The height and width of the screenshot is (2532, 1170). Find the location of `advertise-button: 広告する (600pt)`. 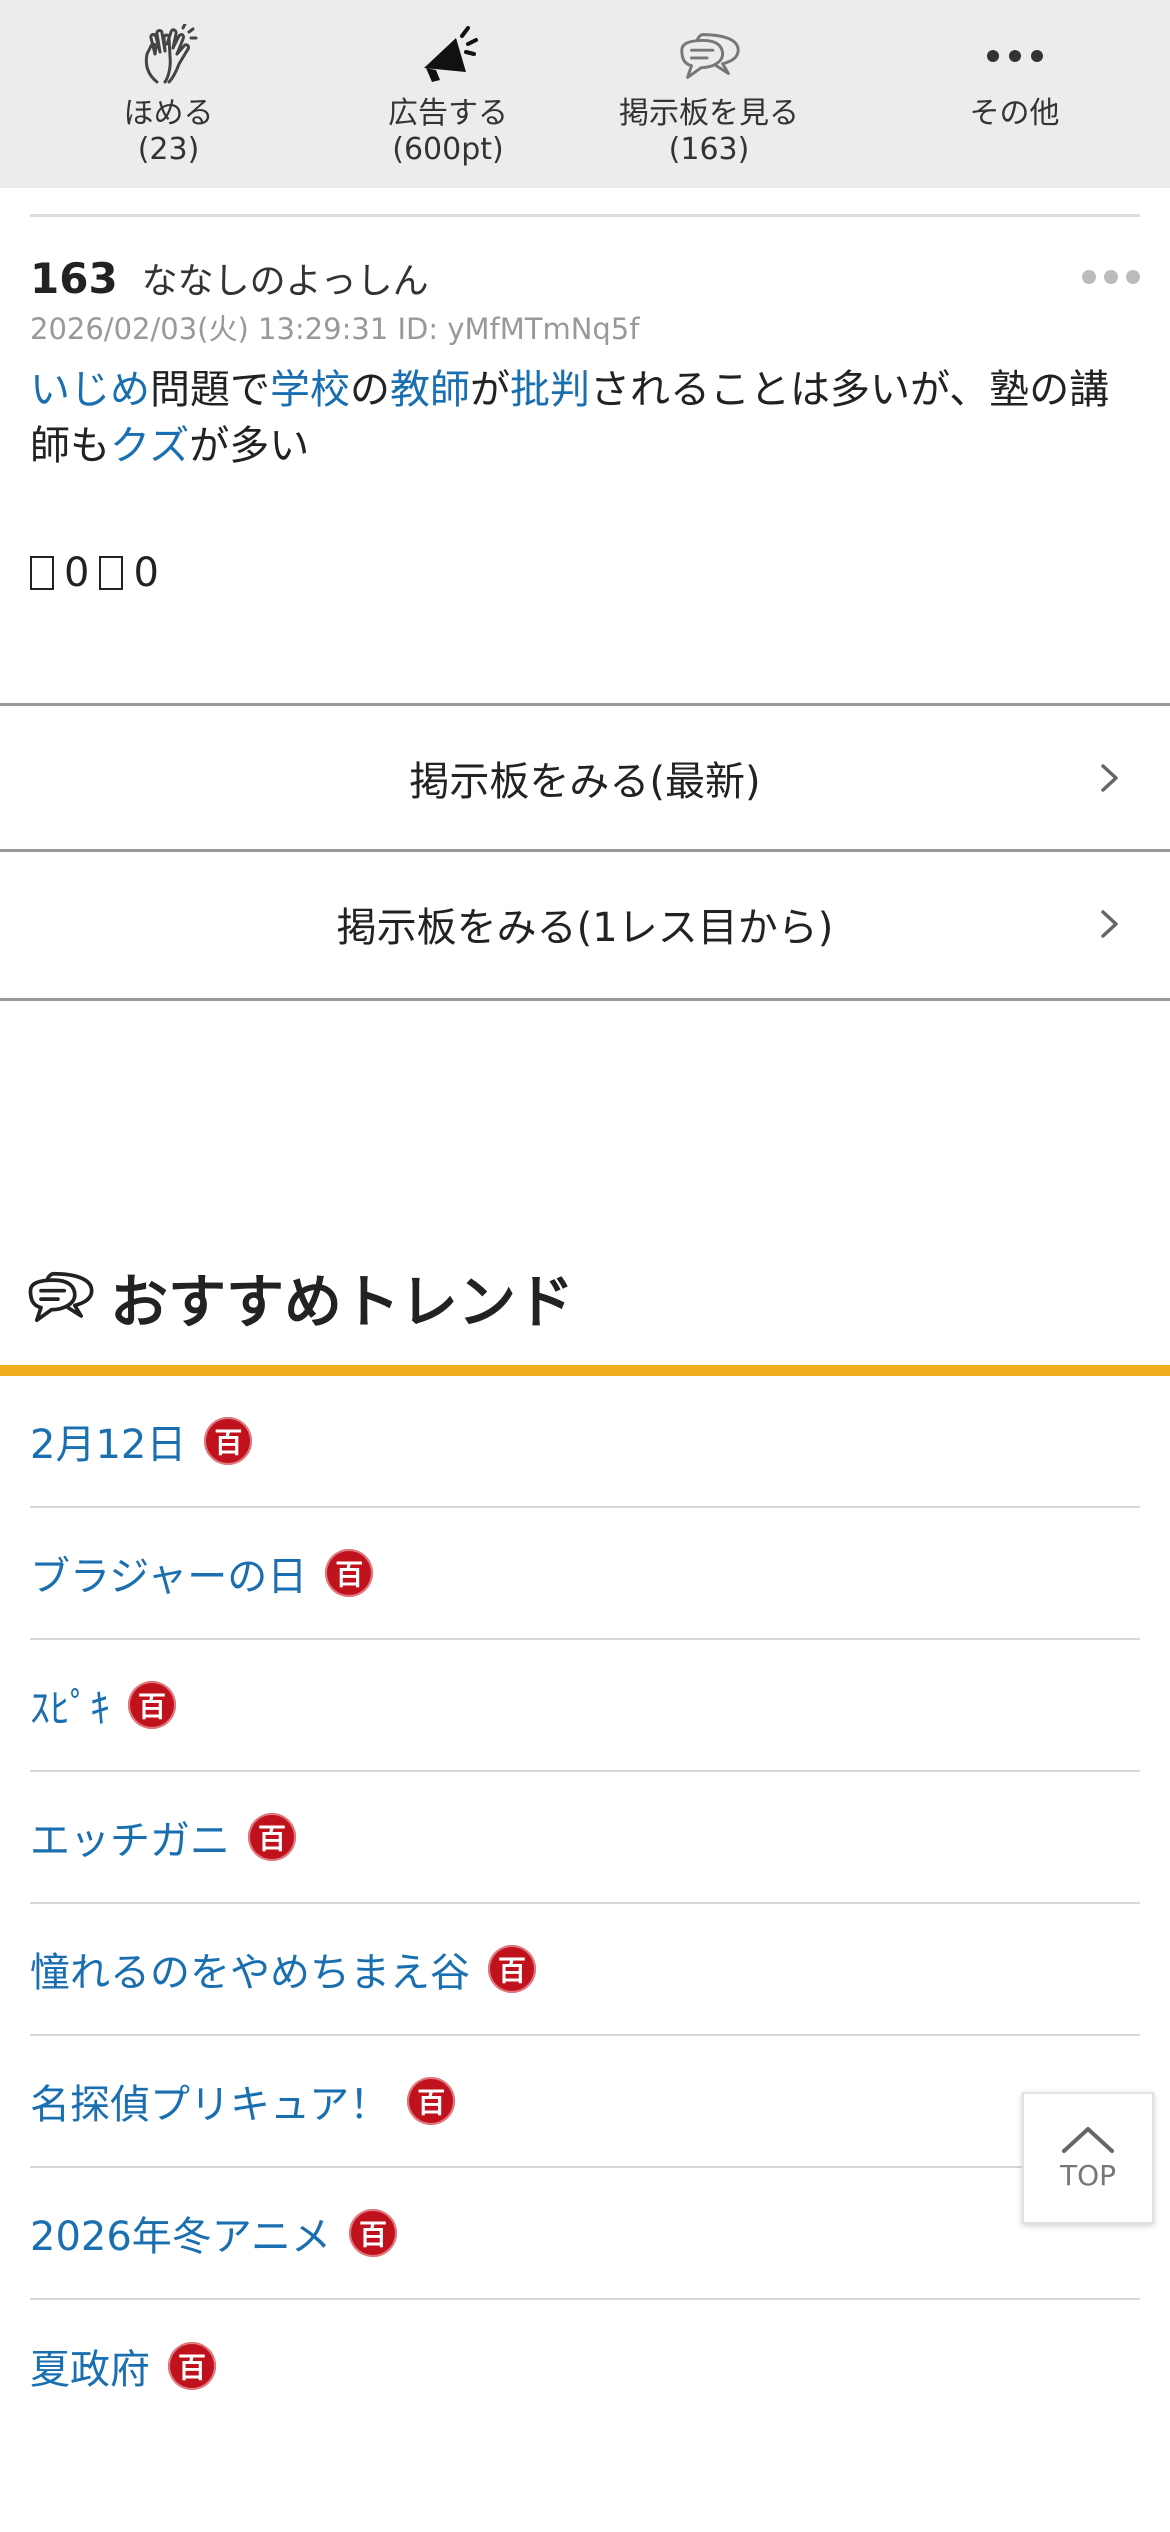

advertise-button: 広告する (600pt) is located at coordinates (448, 94).